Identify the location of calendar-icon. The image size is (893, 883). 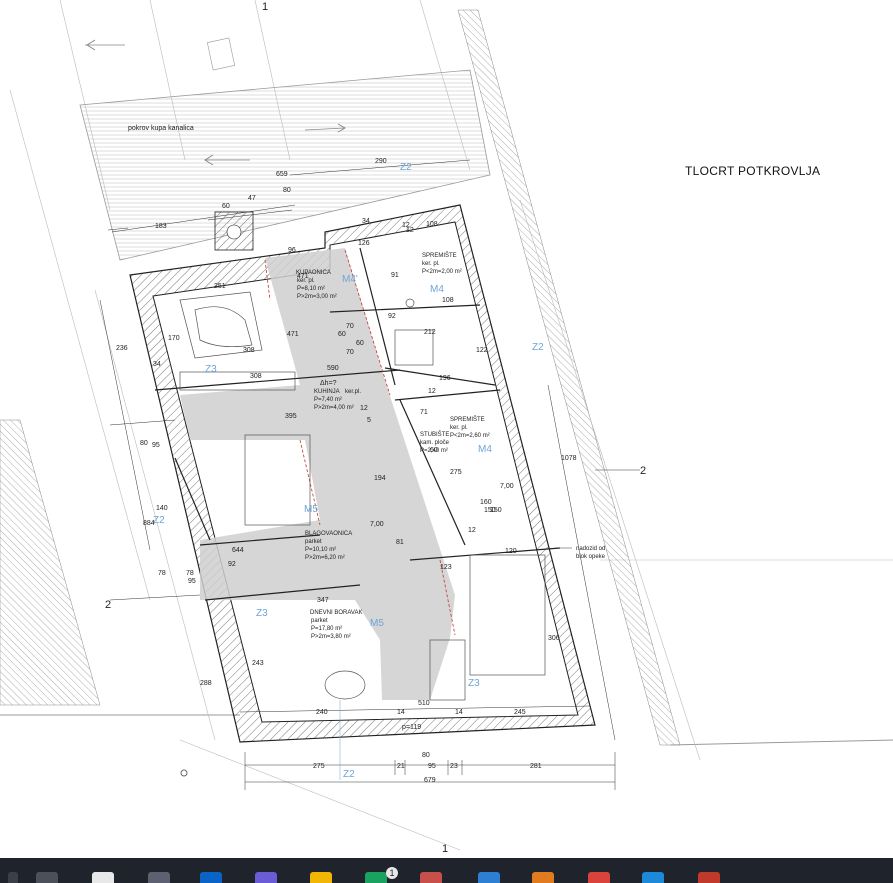
(431, 877).